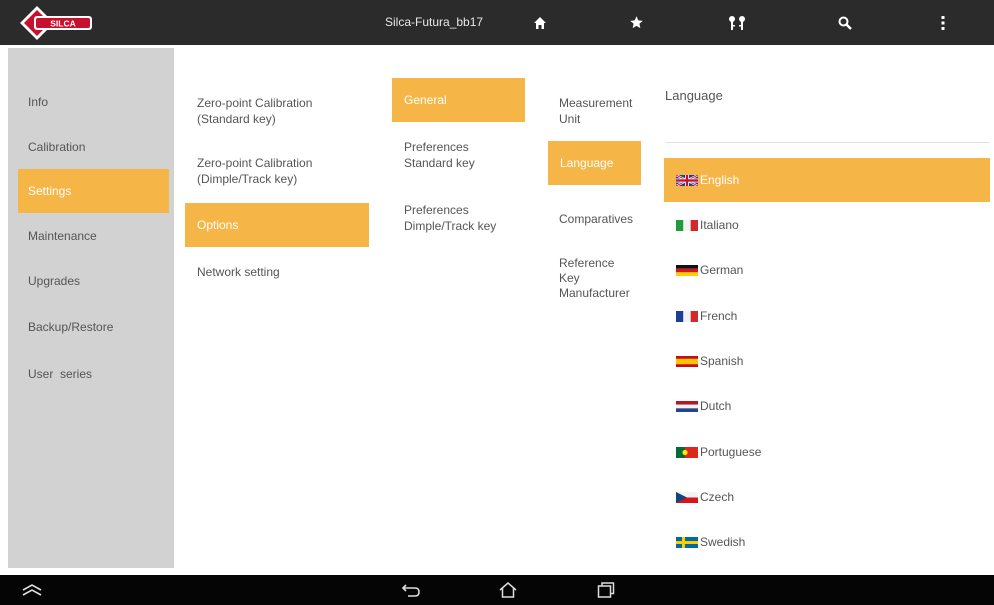  I want to click on more-vertical-icon, so click(943, 22).